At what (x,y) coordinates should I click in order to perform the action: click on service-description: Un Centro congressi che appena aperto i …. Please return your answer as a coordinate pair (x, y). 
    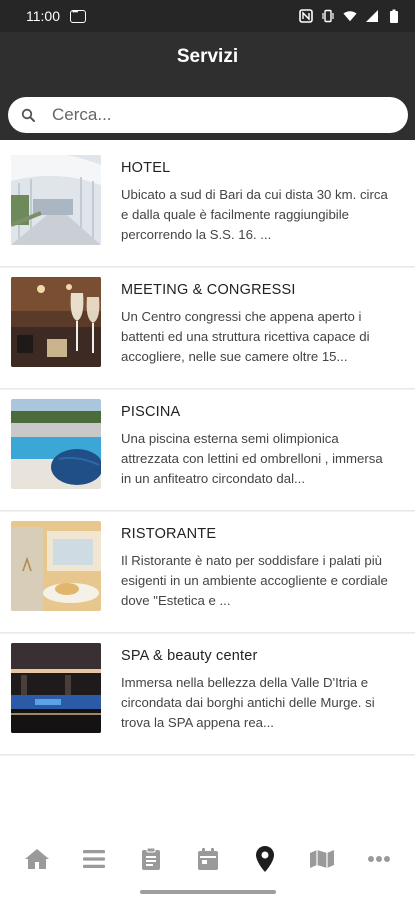
    Looking at the image, I should click on (245, 336).